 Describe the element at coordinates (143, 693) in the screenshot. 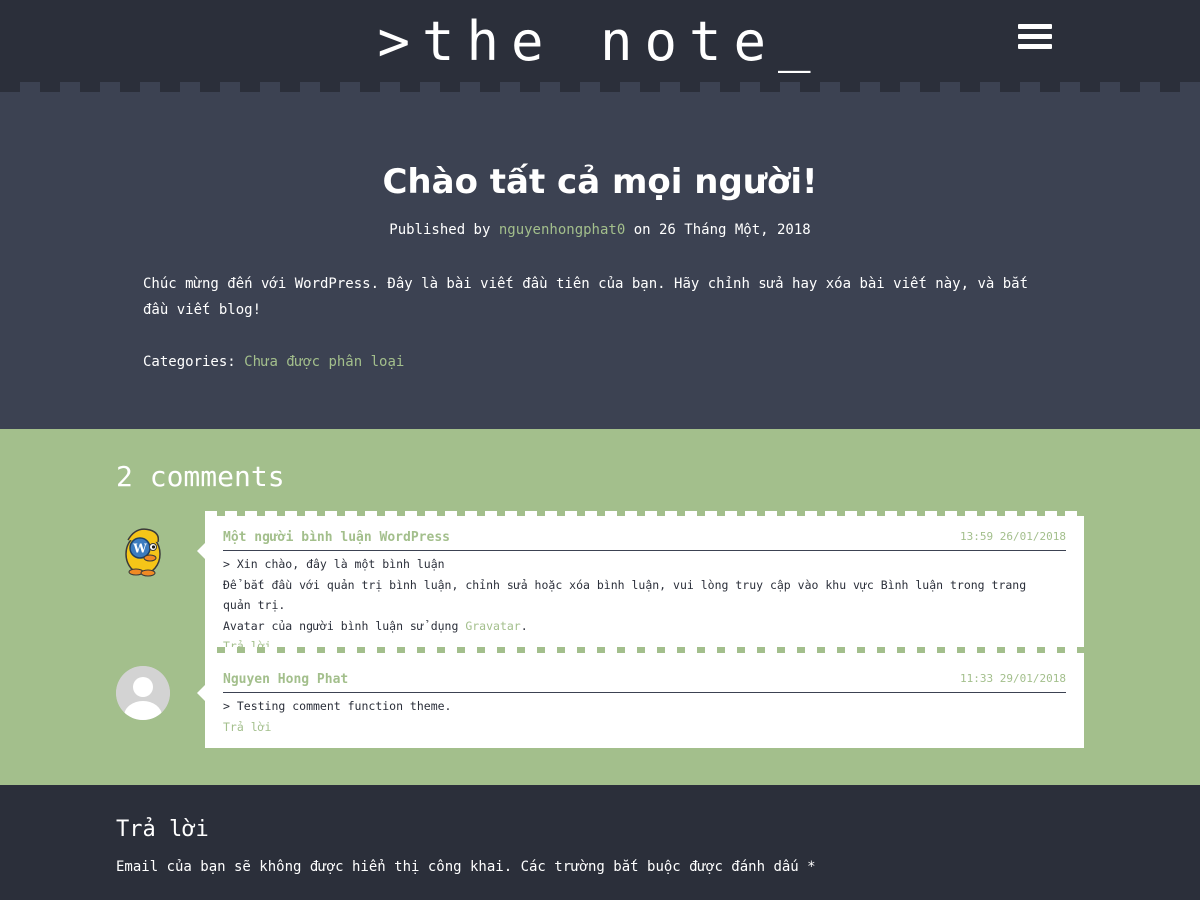

I see `default-user-avatar-icon` at that location.